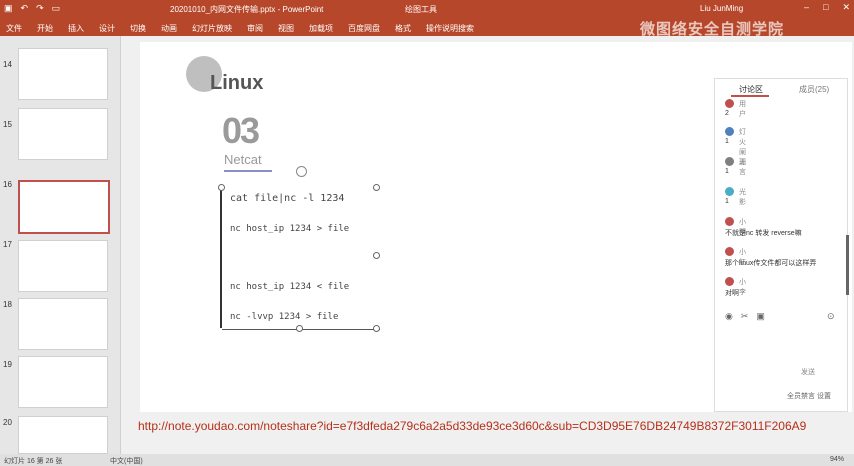 Image resolution: width=854 pixels, height=466 pixels. I want to click on thumbnail-number: 16, so click(7, 184).